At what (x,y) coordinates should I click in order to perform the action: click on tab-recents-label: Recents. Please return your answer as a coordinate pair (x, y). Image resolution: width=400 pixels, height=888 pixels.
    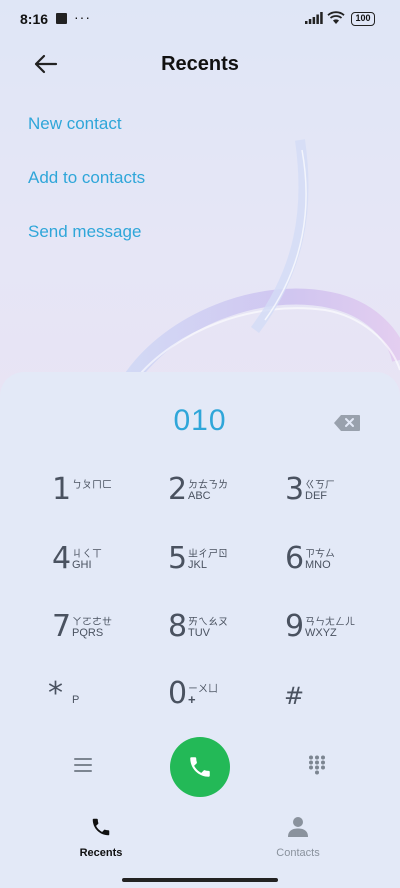
    Looking at the image, I should click on (101, 853).